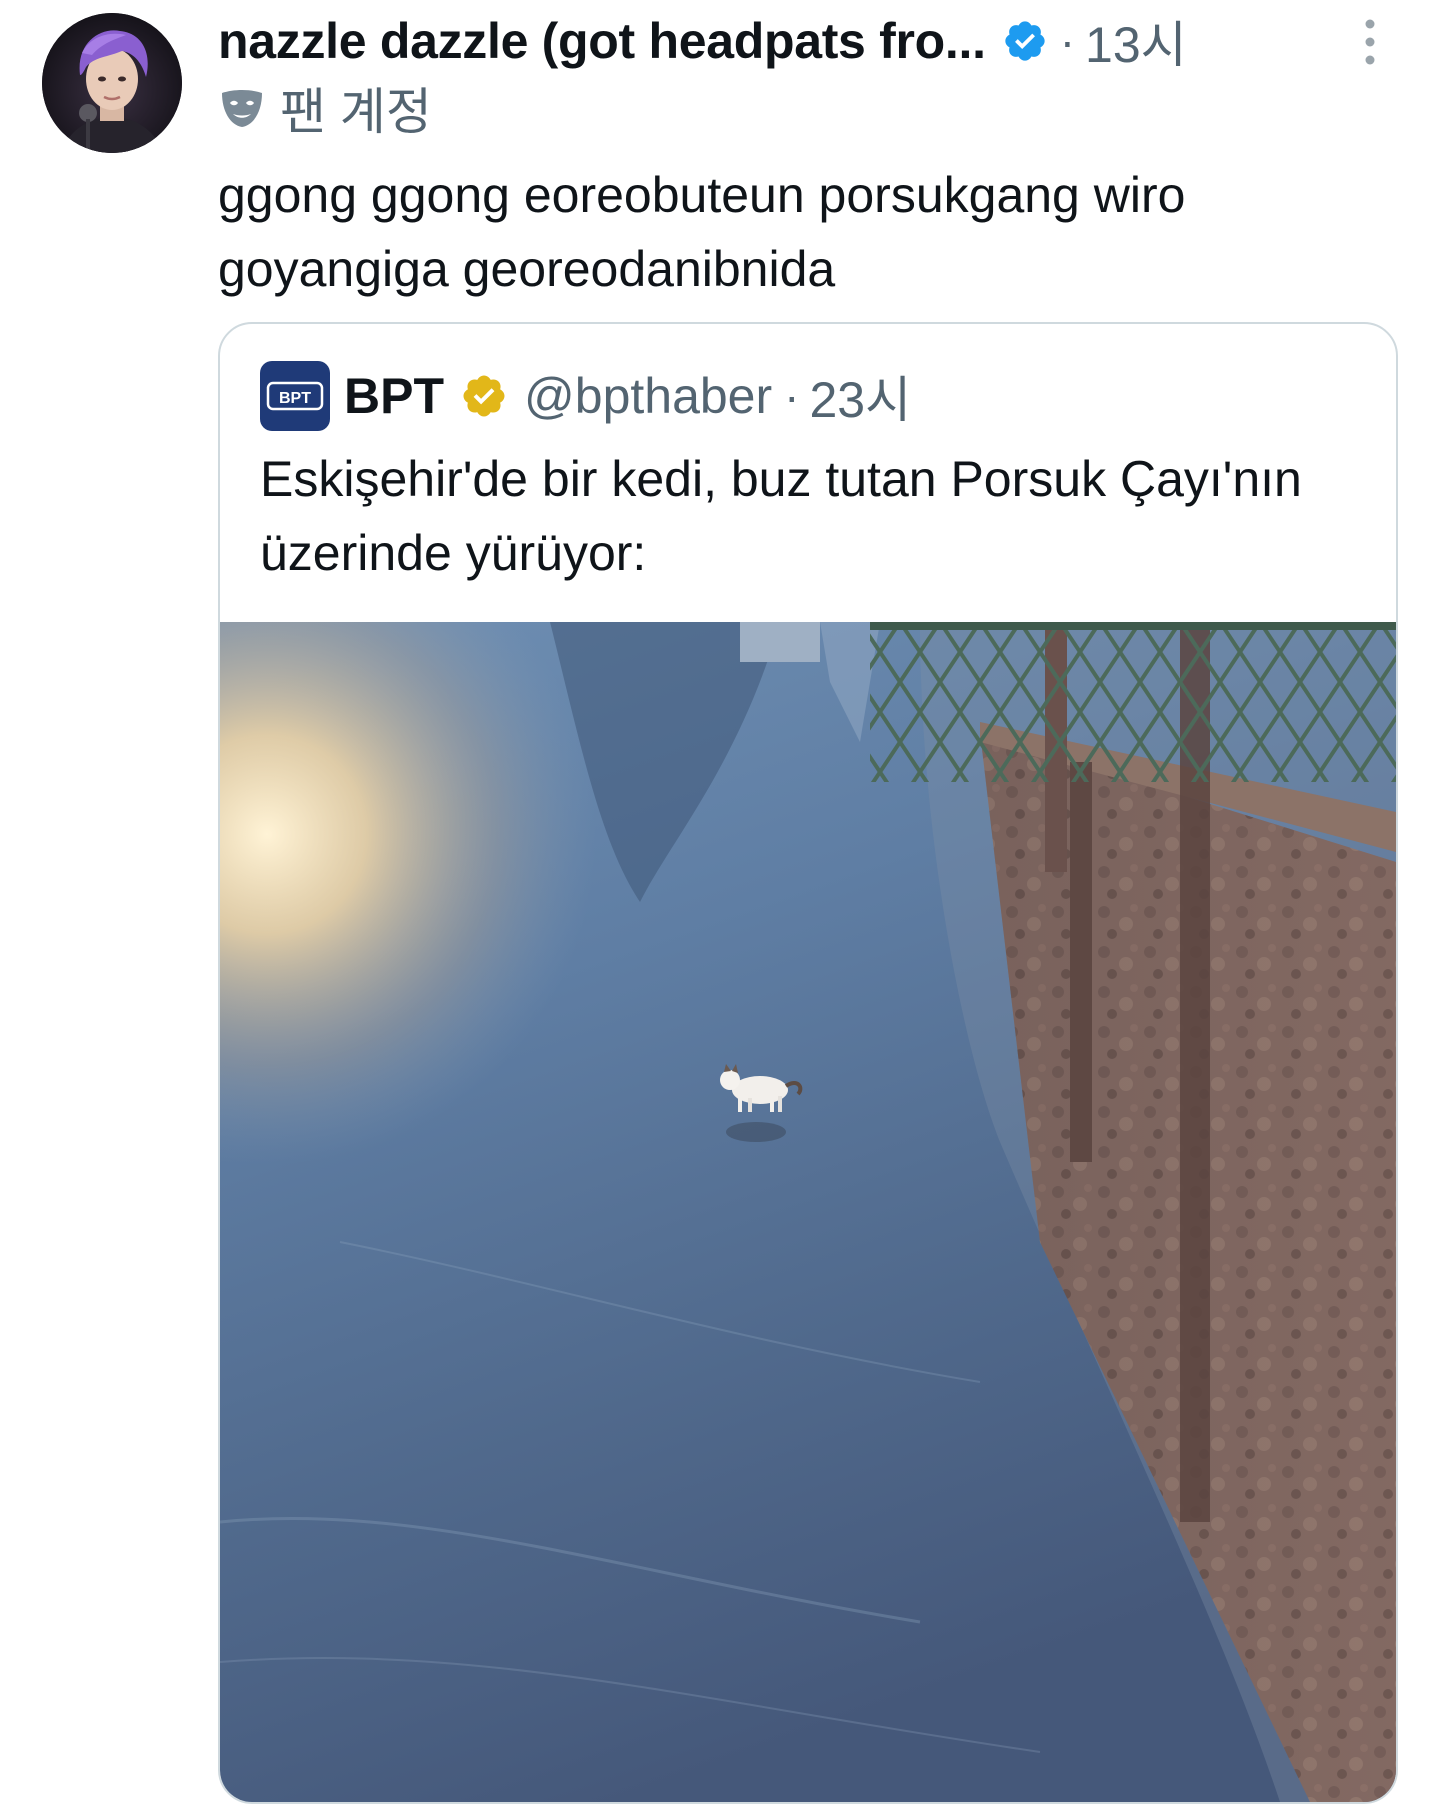  I want to click on post-timestamp: 13시, so click(1136, 41).